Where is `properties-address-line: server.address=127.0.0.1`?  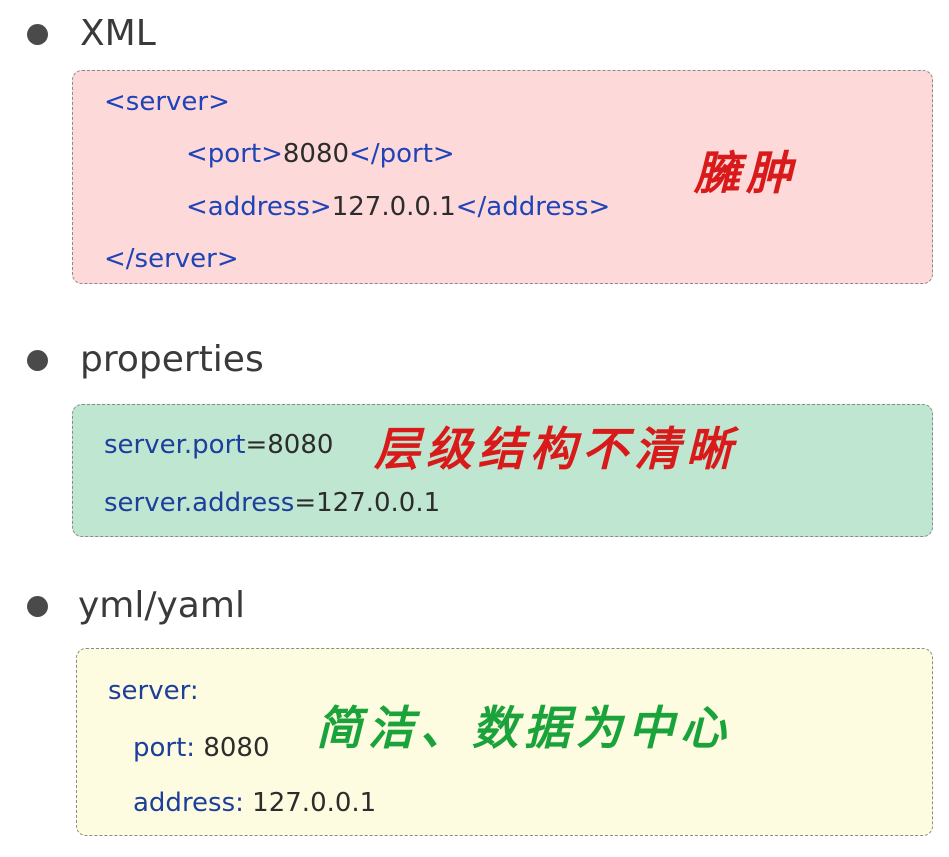
properties-address-line: server.address=127.0.0.1 is located at coordinates (272, 503).